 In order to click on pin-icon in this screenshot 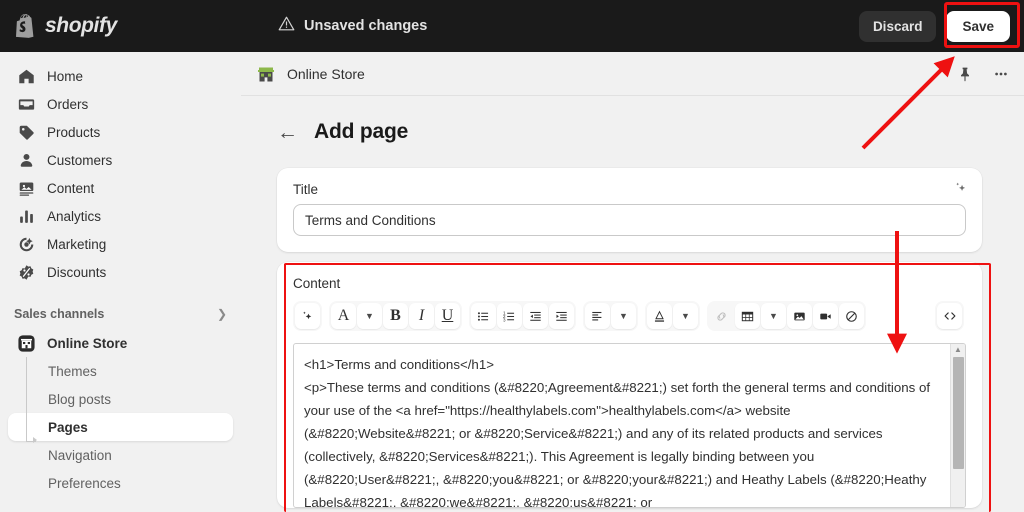, I will do `click(965, 74)`.